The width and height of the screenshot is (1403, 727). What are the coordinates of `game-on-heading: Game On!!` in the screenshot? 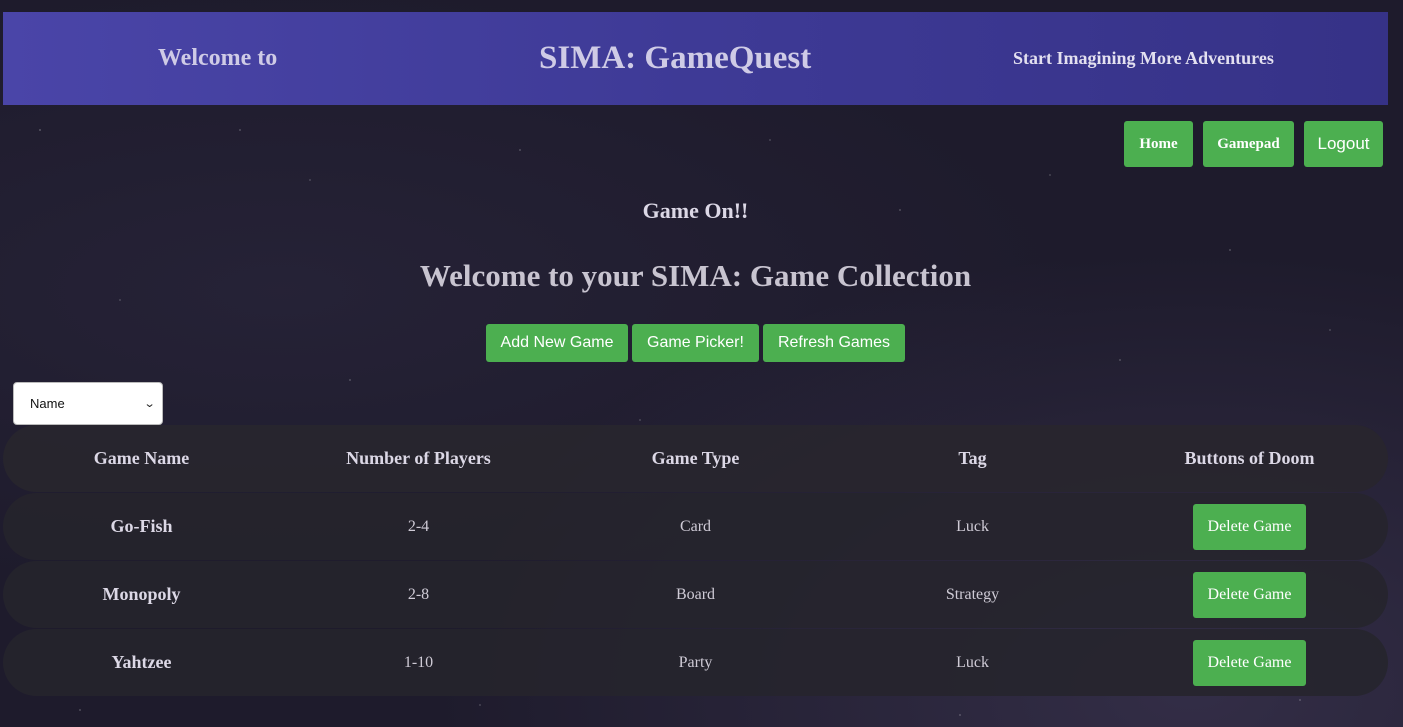 It's located at (695, 210).